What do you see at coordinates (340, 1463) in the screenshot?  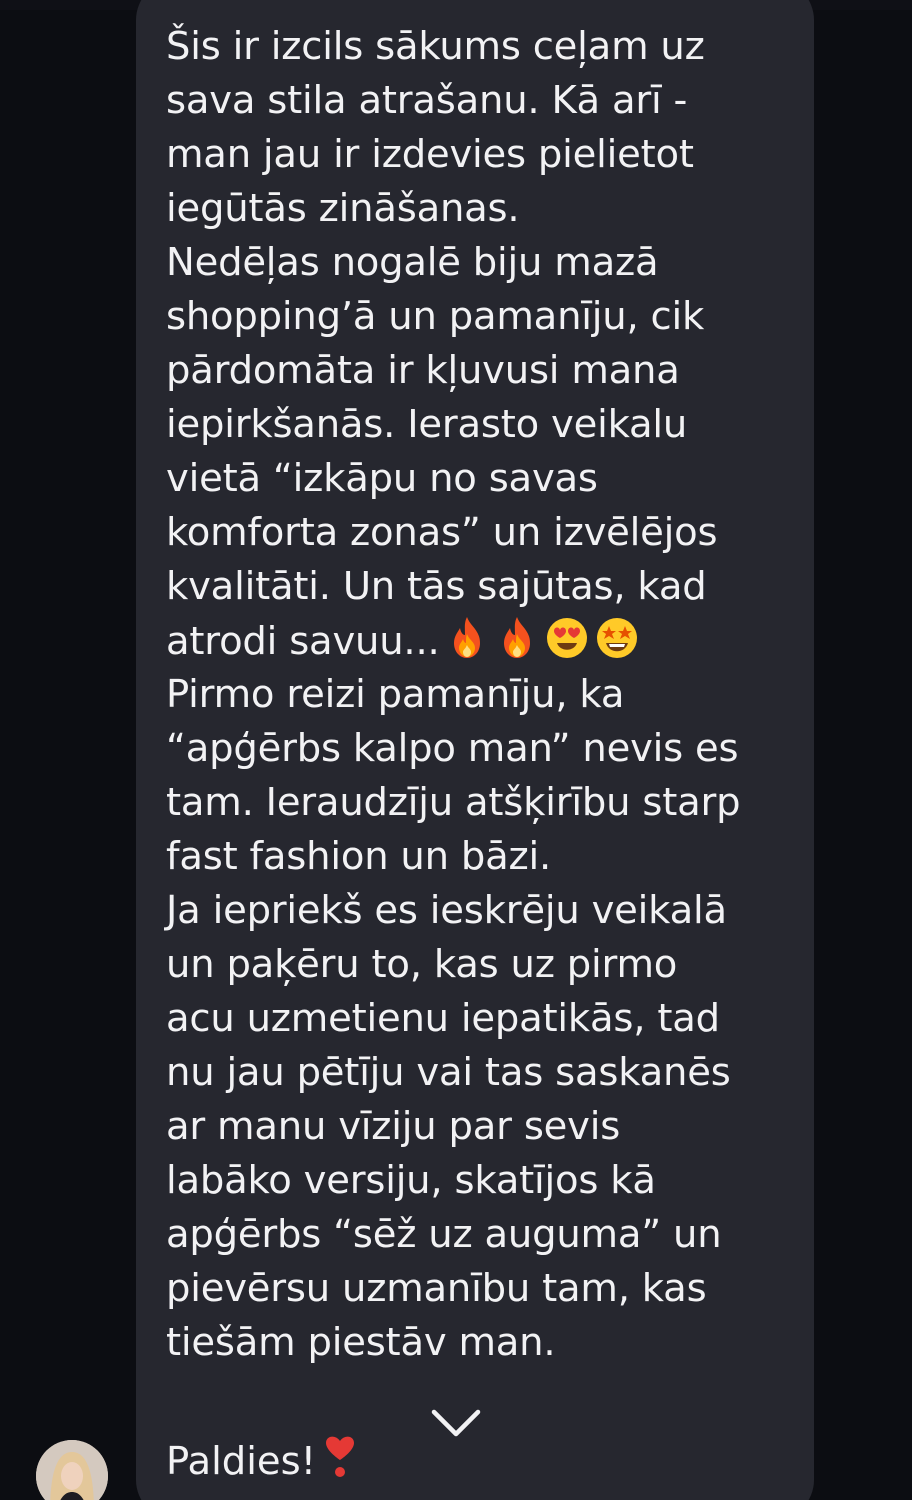 I see `heart-exclamation-emoji` at bounding box center [340, 1463].